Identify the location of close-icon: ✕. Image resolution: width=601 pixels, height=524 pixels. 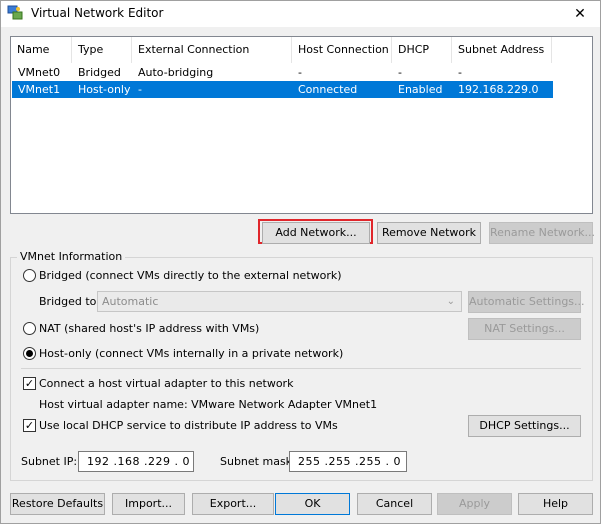
(580, 14).